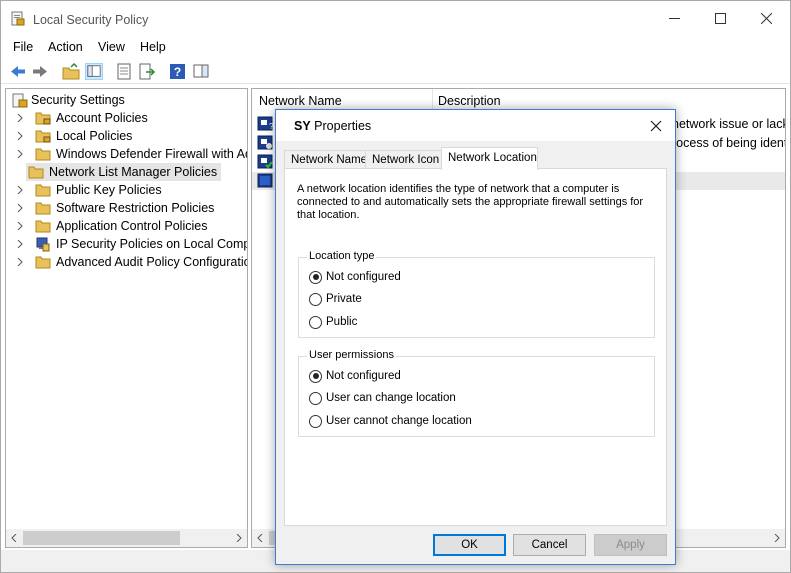  I want to click on tree-item-label: Windows Defender Firewall with Adva, so click(152, 154).